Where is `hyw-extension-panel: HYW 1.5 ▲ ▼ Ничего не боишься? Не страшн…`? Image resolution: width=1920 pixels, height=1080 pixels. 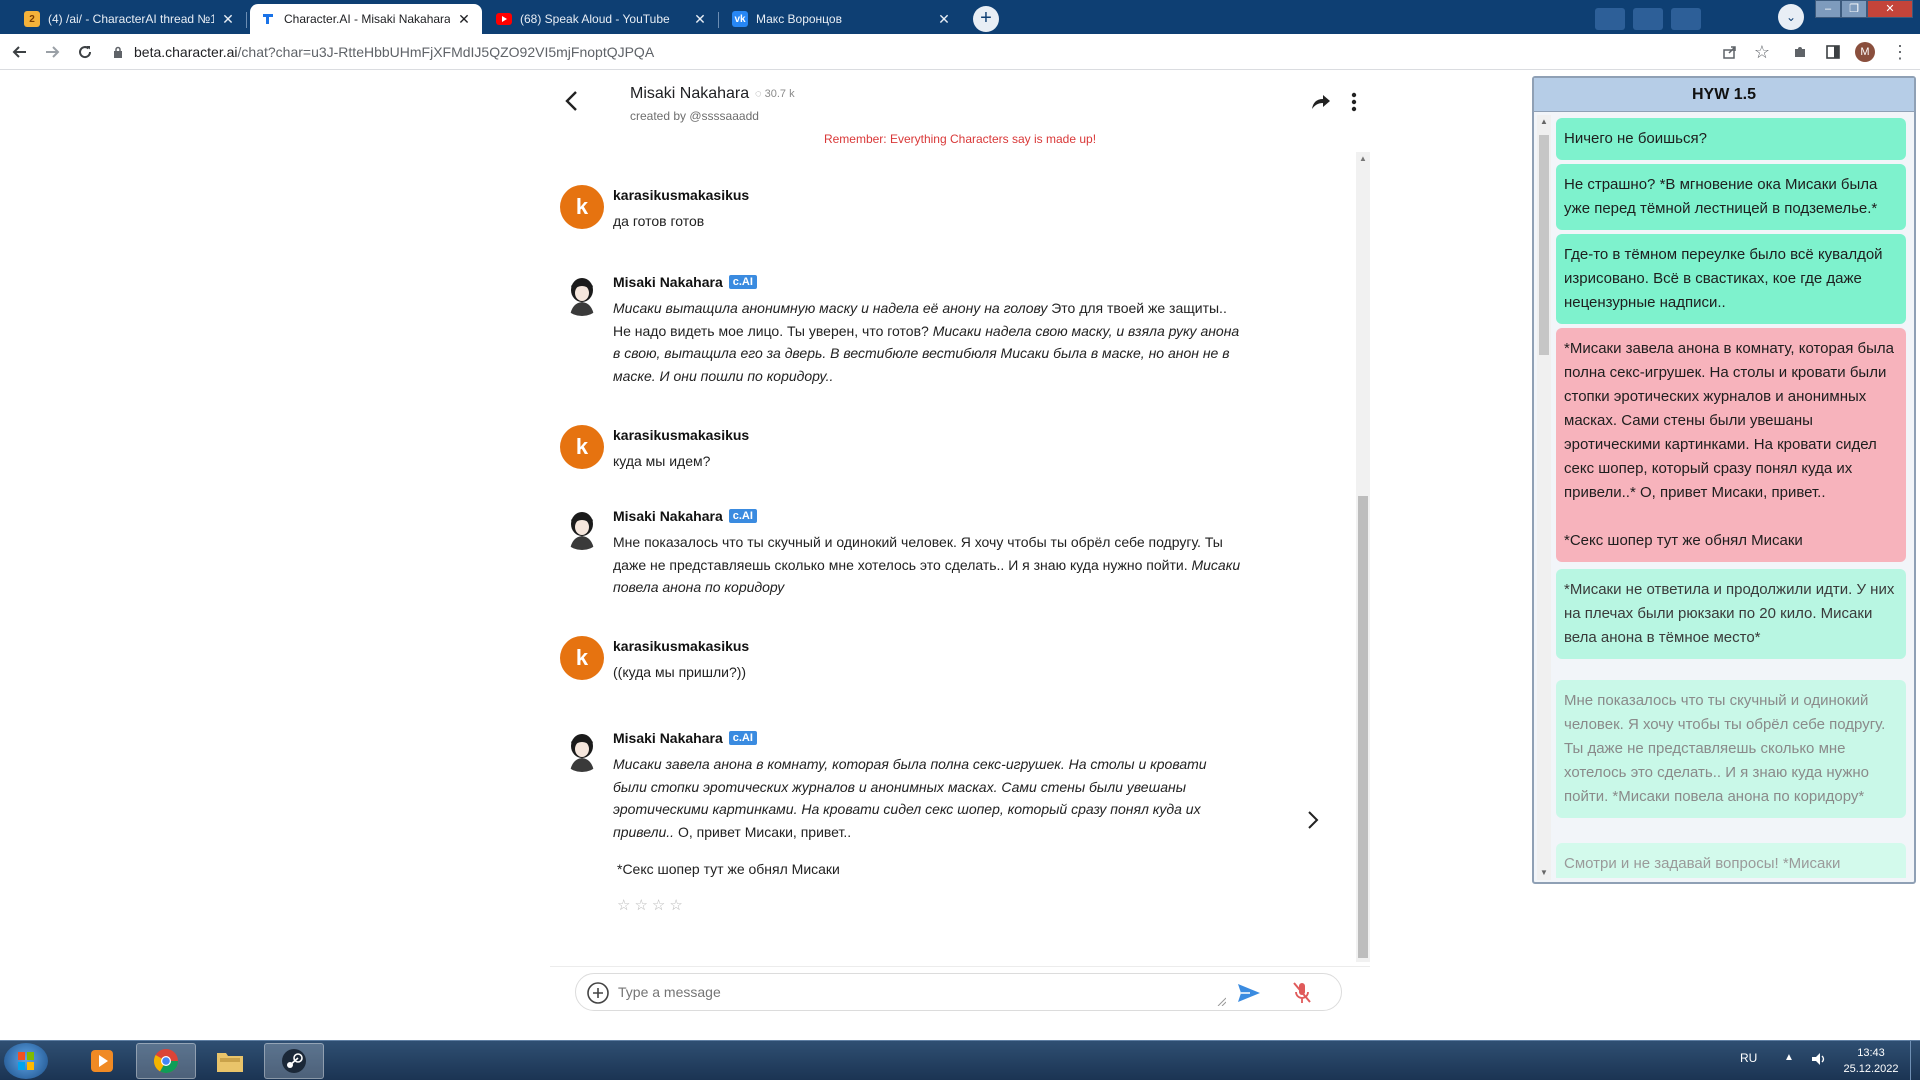
hyw-extension-panel: HYW 1.5 ▲ ▼ Ничего не боишься? Не страшн… is located at coordinates (1724, 480).